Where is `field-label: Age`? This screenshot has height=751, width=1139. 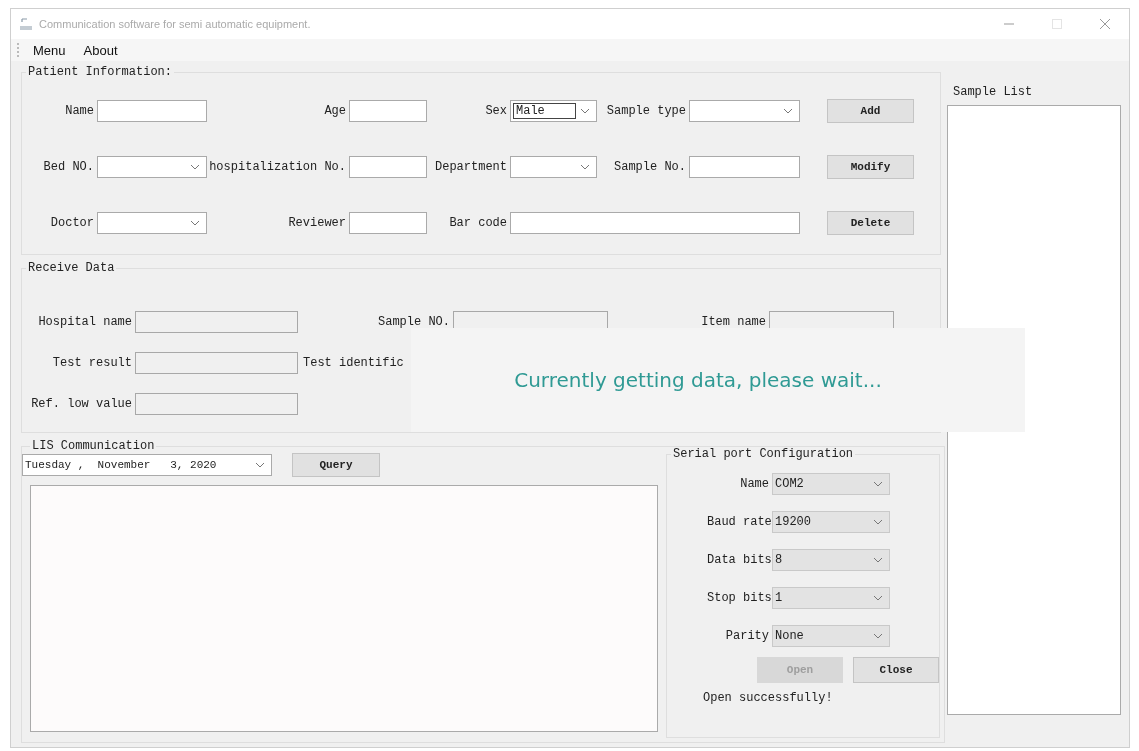
field-label: Age is located at coordinates (335, 111).